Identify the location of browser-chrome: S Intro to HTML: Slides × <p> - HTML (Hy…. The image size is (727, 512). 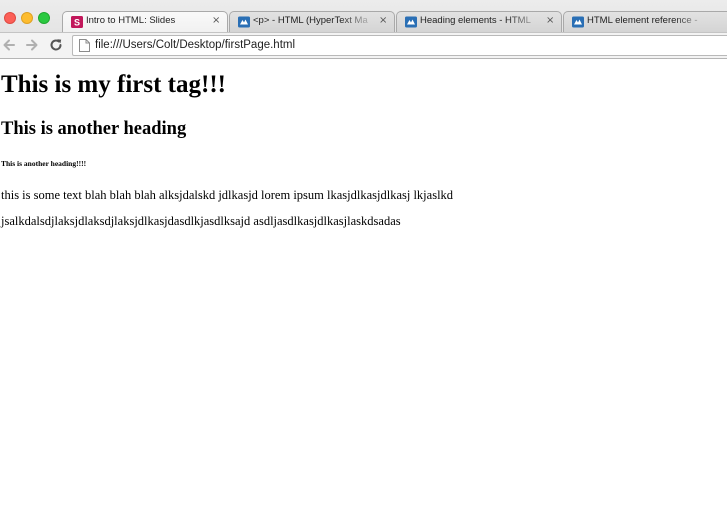
(363, 29).